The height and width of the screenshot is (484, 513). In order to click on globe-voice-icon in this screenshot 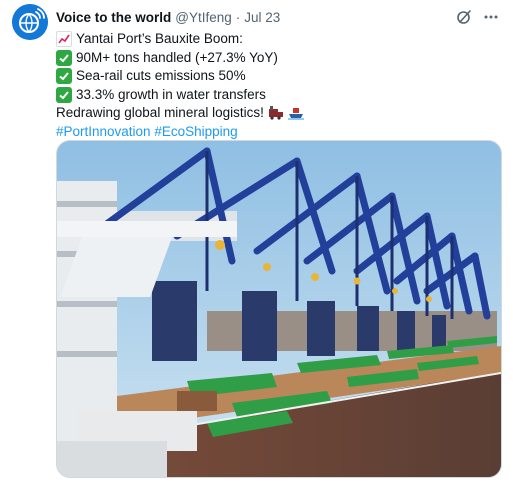, I will do `click(30, 22)`.